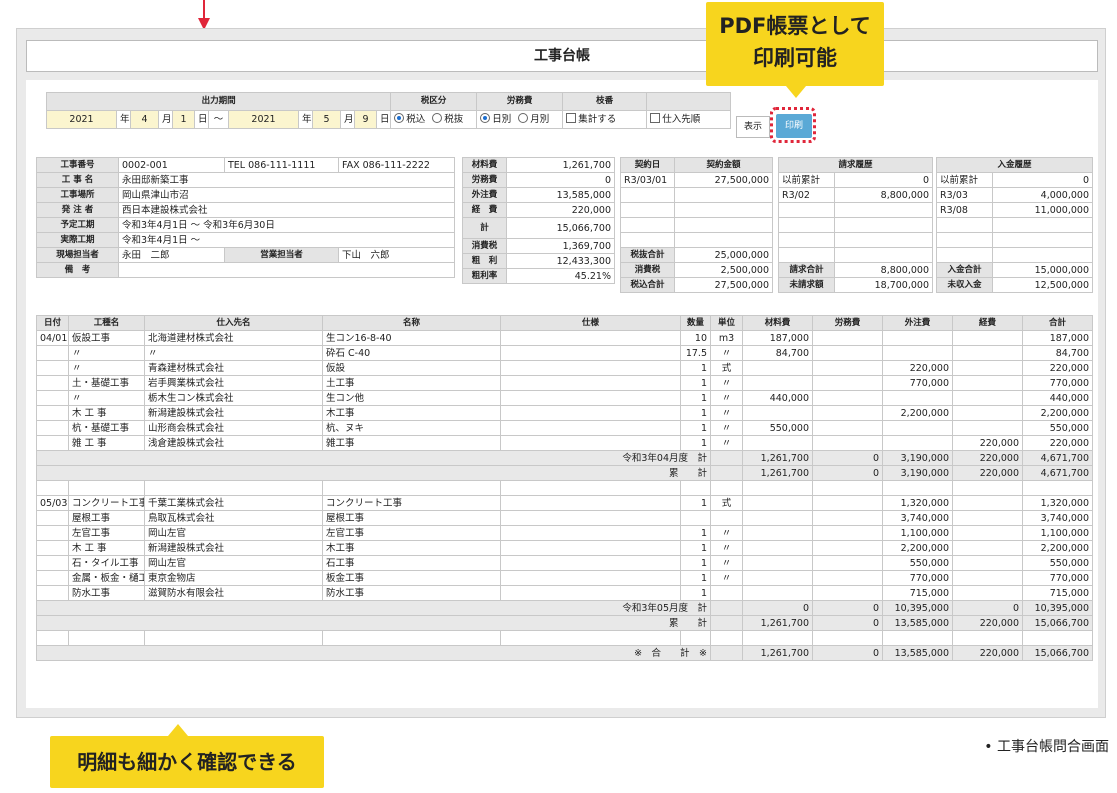  What do you see at coordinates (411, 323) in the screenshot?
I see `column-header: 名称` at bounding box center [411, 323].